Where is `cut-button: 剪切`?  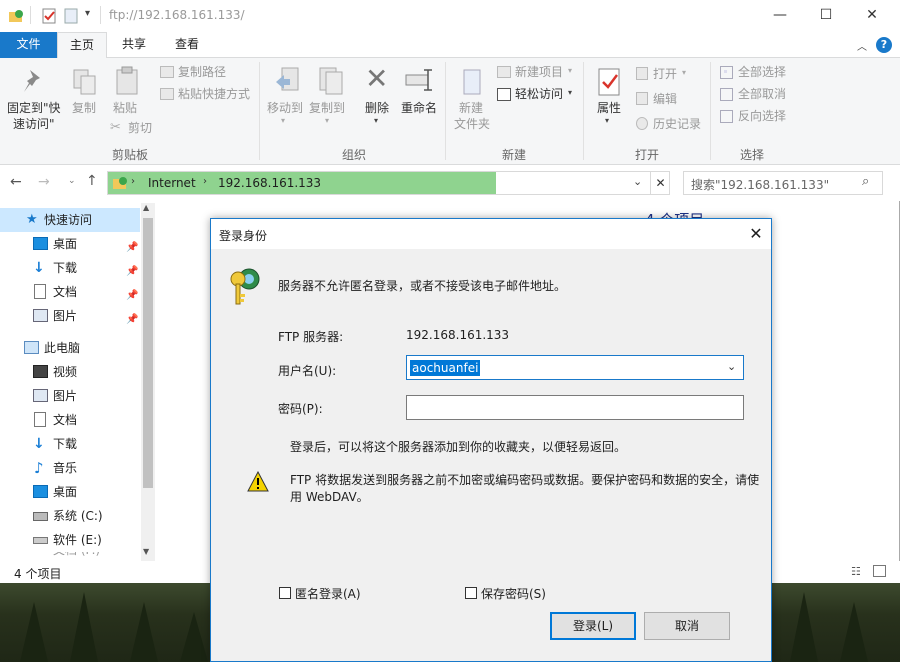
cut-button: 剪切 is located at coordinates (140, 128).